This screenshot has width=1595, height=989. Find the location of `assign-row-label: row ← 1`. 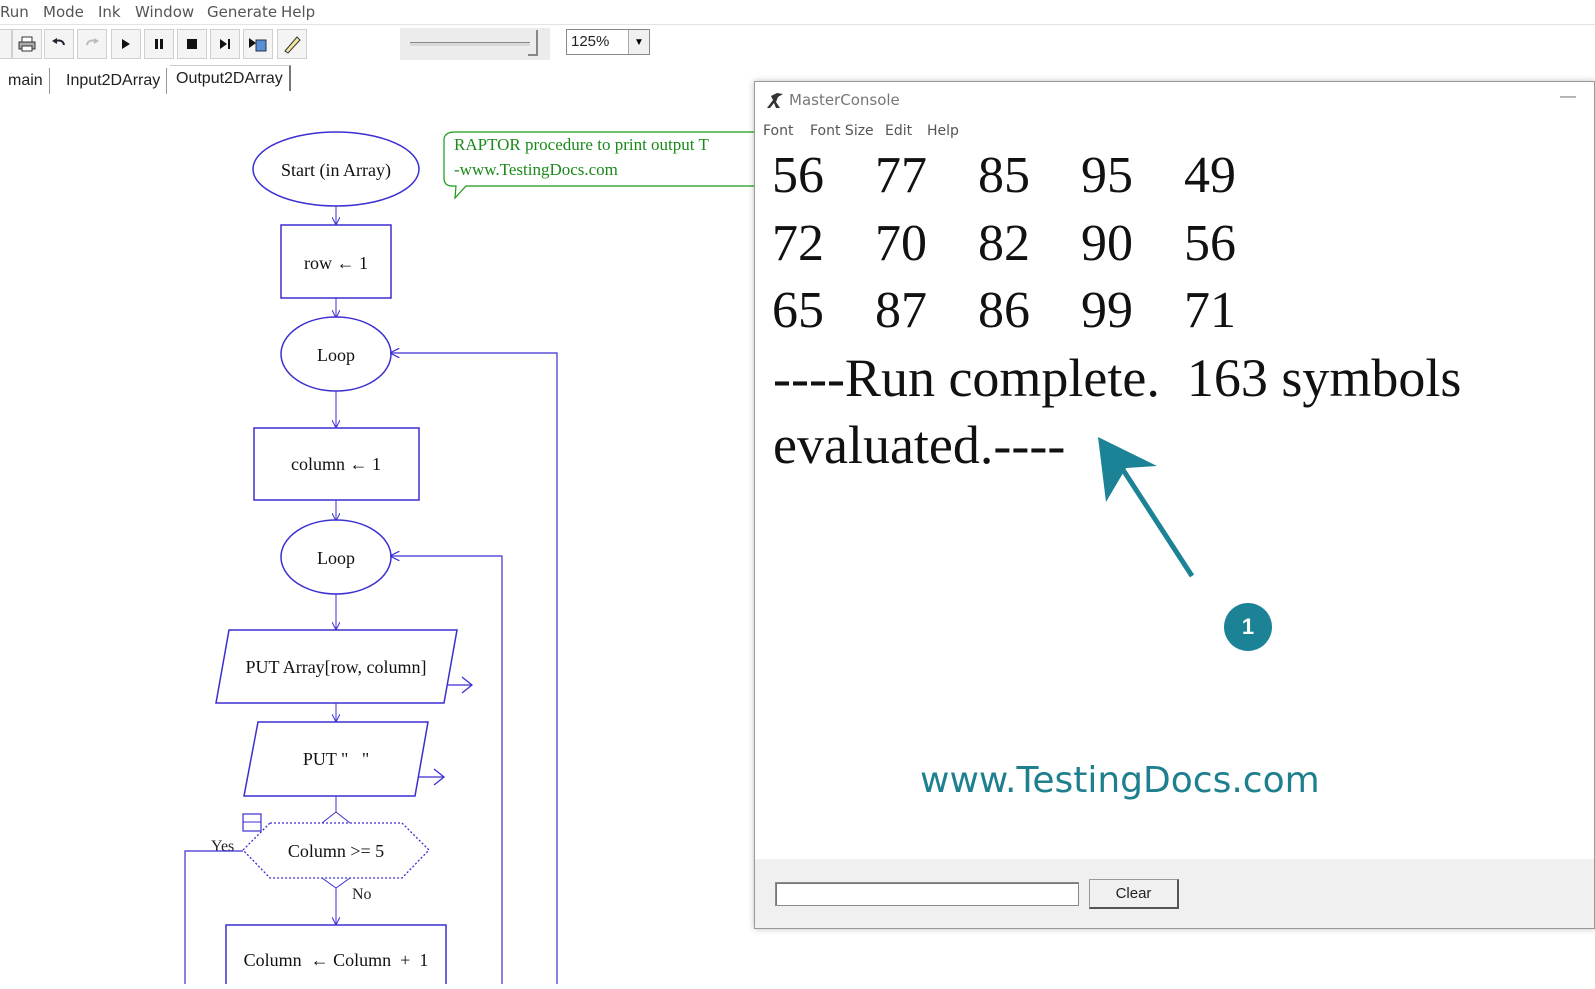

assign-row-label: row ← 1 is located at coordinates (336, 263).